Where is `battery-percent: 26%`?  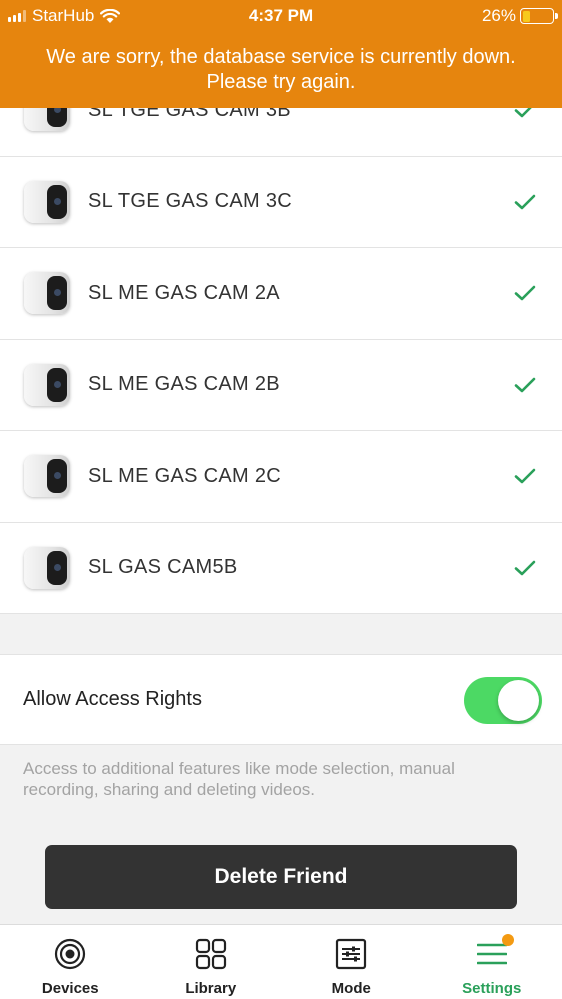
battery-percent: 26% is located at coordinates (498, 15).